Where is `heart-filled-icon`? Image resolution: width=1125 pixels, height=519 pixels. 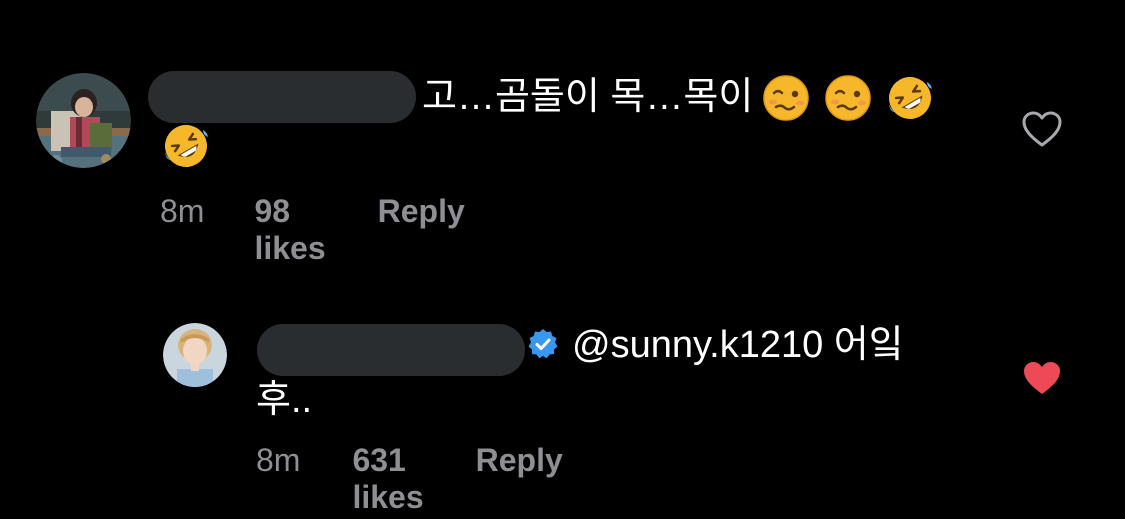
heart-filled-icon is located at coordinates (1042, 378).